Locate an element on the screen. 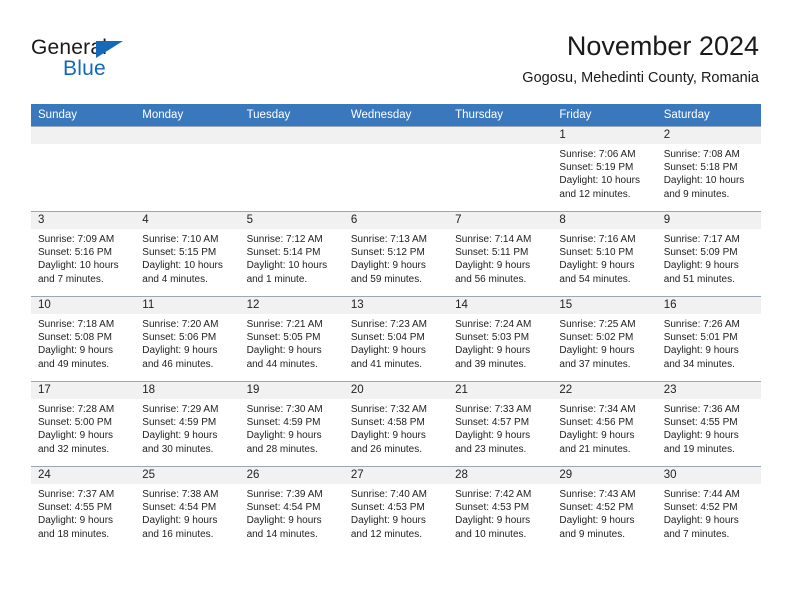 This screenshot has height=612, width=792. day-number: 4 is located at coordinates (187, 220).